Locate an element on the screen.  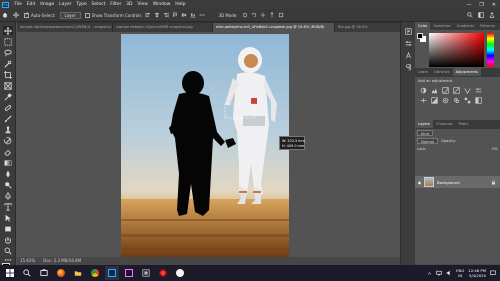
3d-scale-icon is located at coordinates (281, 15).